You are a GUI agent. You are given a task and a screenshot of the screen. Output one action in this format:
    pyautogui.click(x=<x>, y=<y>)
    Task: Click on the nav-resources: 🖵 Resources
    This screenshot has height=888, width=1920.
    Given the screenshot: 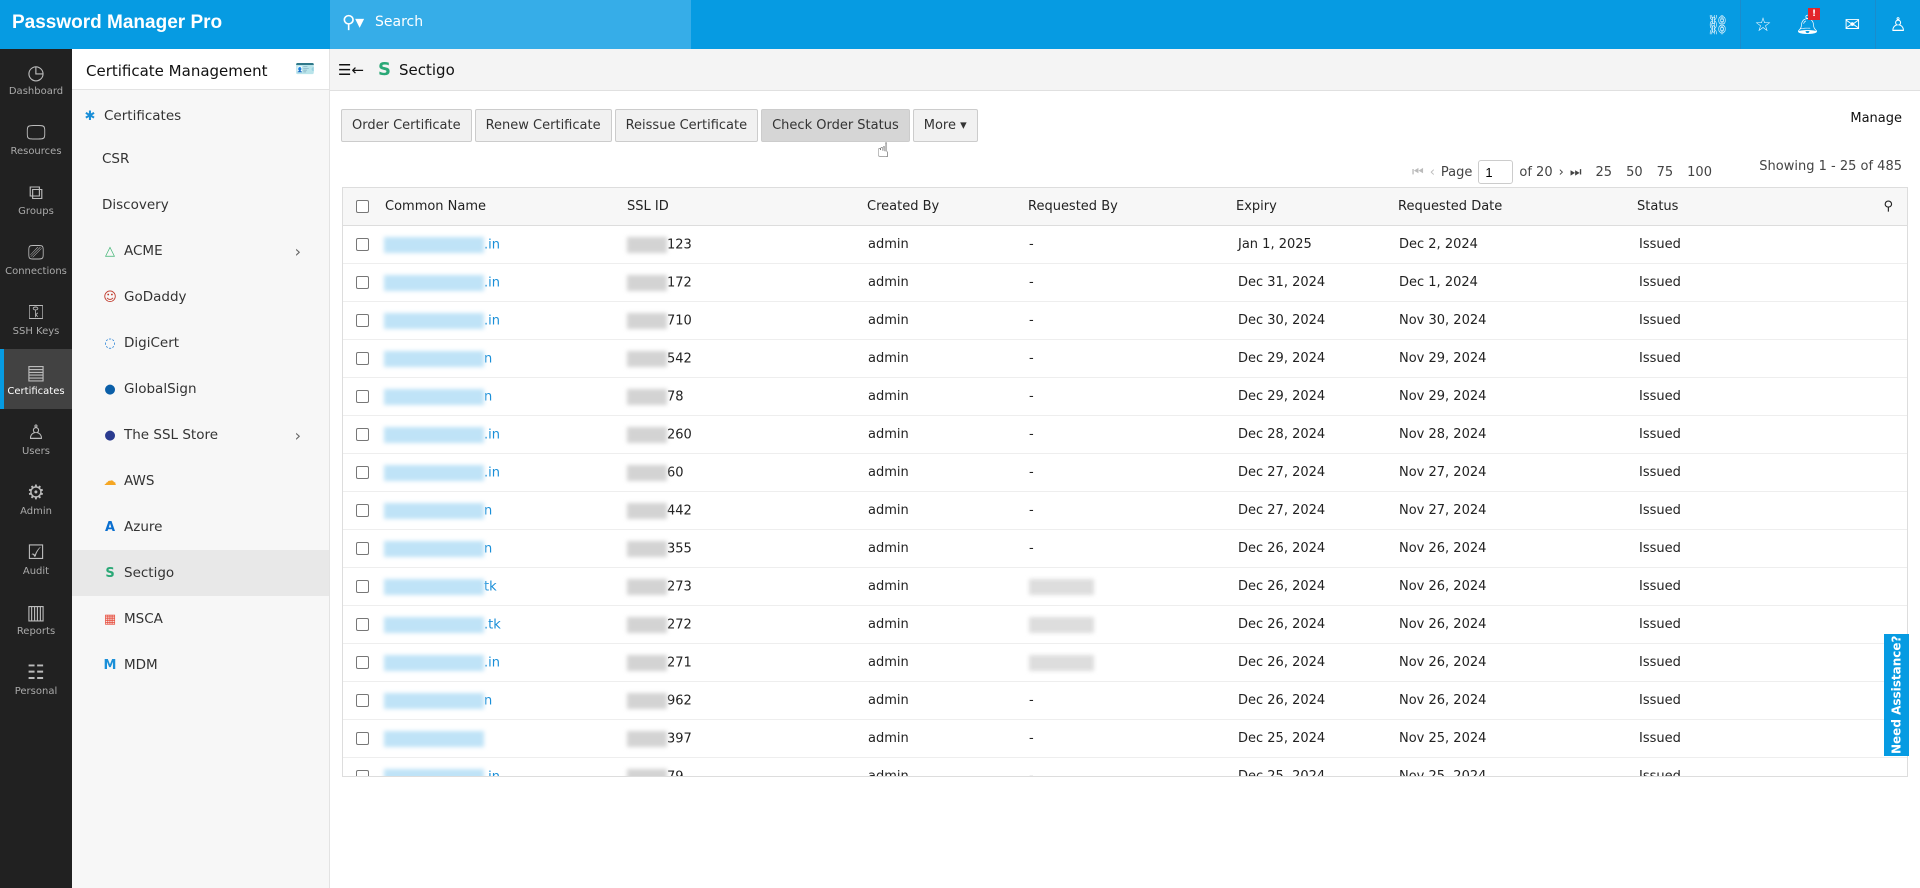 What is the action you would take?
    pyautogui.click(x=36, y=139)
    